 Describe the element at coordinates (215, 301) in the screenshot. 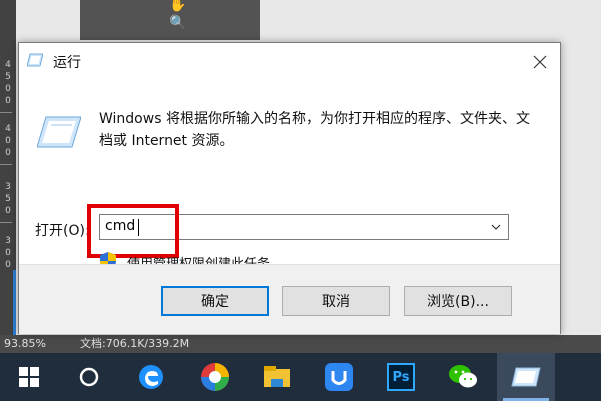

I see `ok-button: 确定` at that location.